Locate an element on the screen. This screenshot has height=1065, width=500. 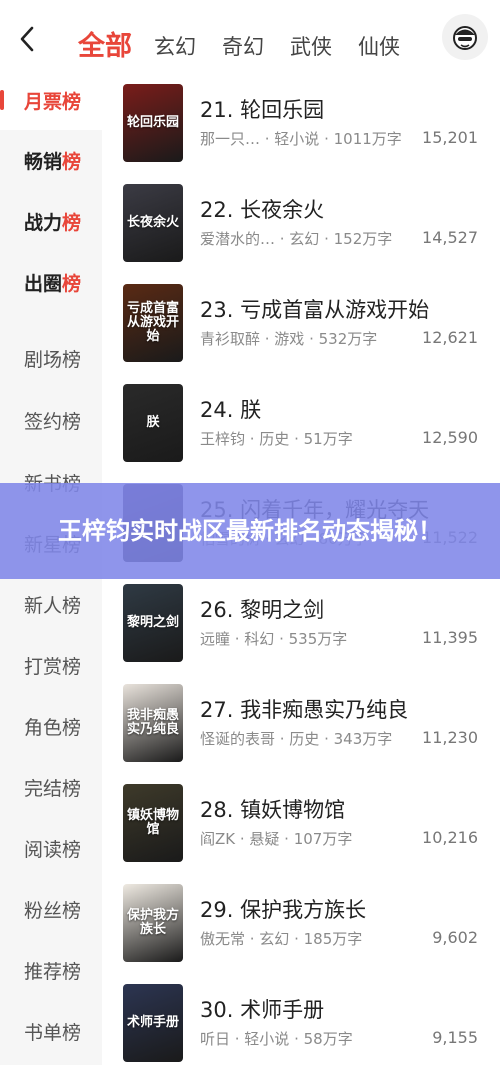
tab-xuanhuan: 玄幻 is located at coordinates (175, 47).